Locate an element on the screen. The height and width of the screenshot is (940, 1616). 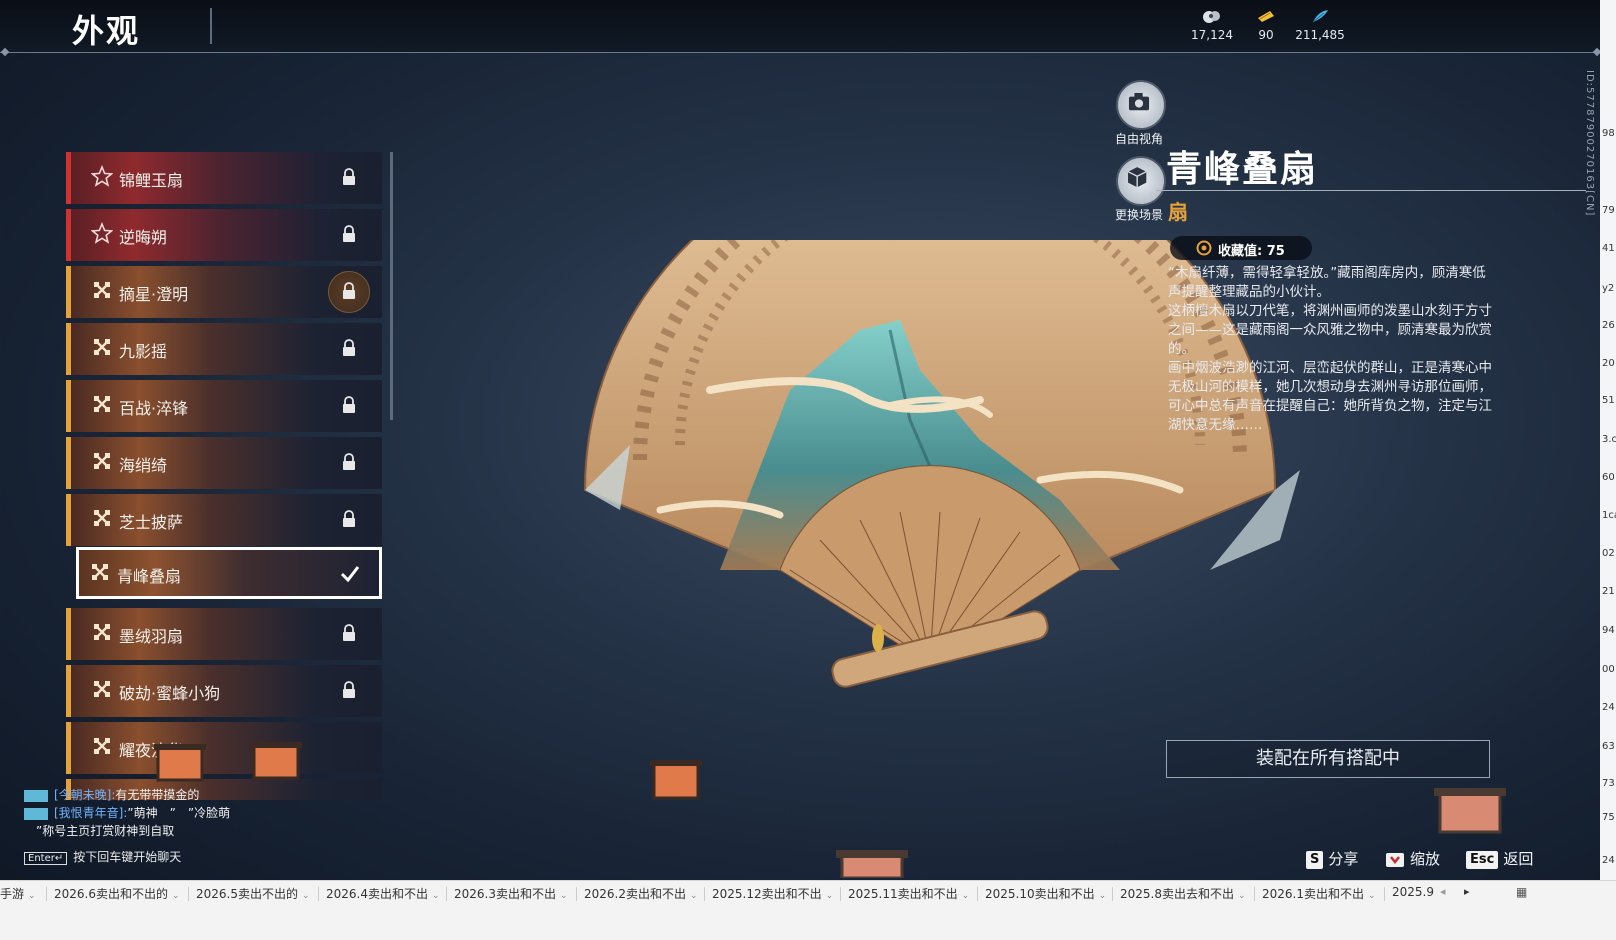
item-name: 摘星·澄明 is located at coordinates (154, 294).